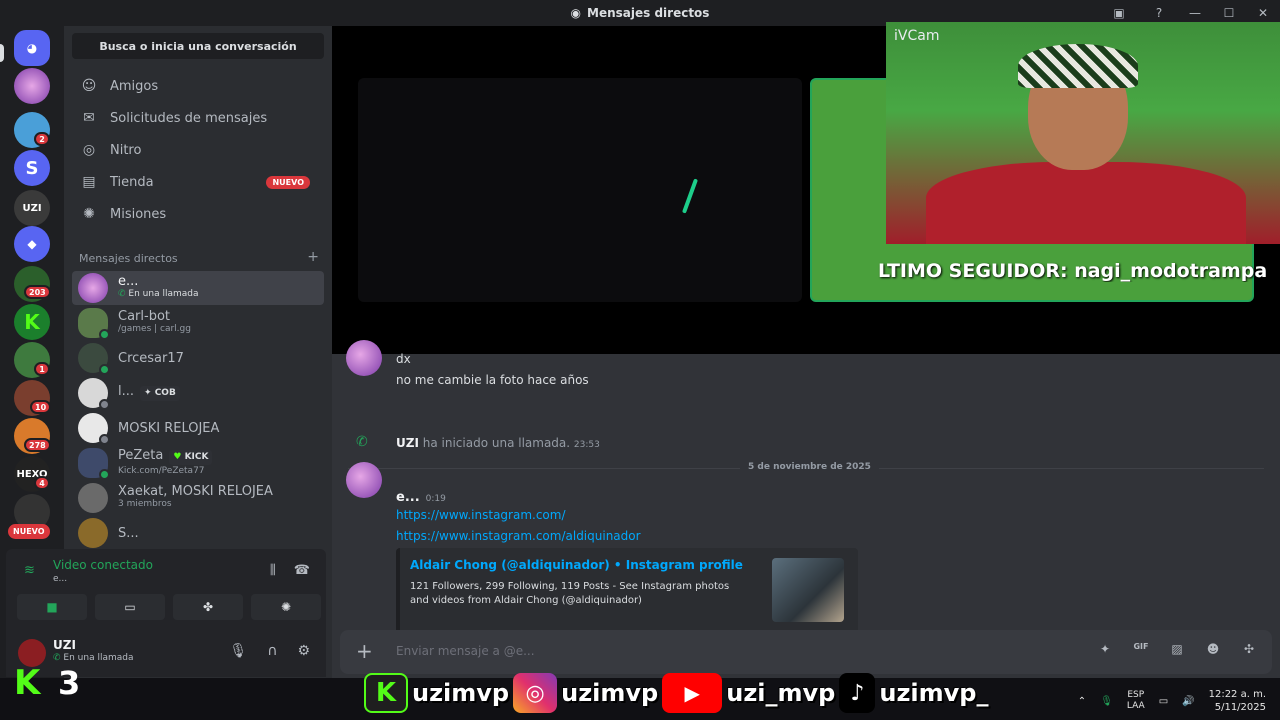 The width and height of the screenshot is (1280, 720). What do you see at coordinates (32, 208) in the screenshot?
I see `server-icon-uzi: UZI` at bounding box center [32, 208].